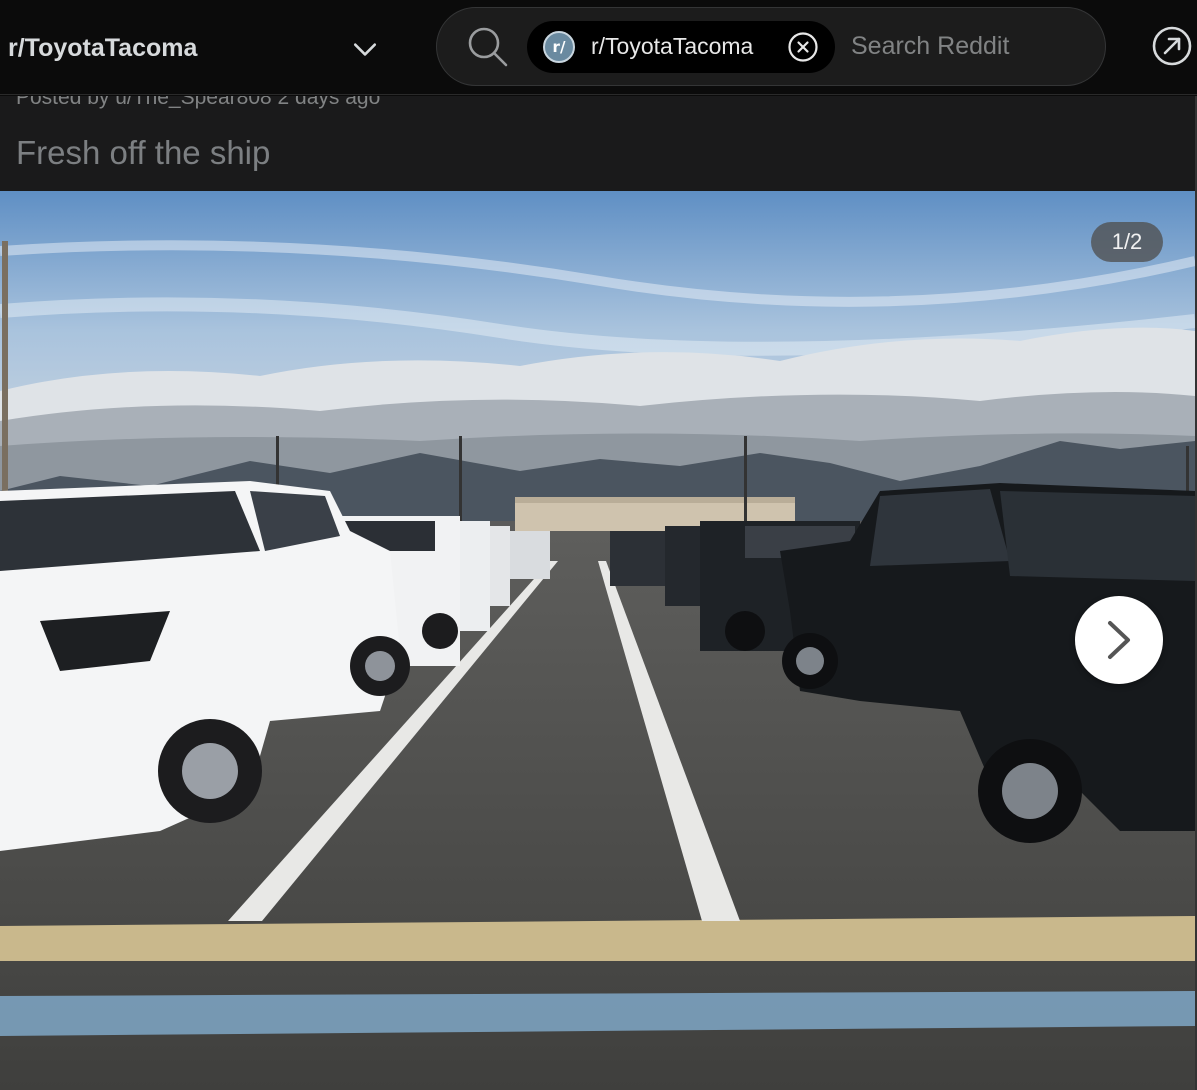 This screenshot has height=1090, width=1197. Describe the element at coordinates (365, 49) in the screenshot. I see `chevron-down-icon` at that location.